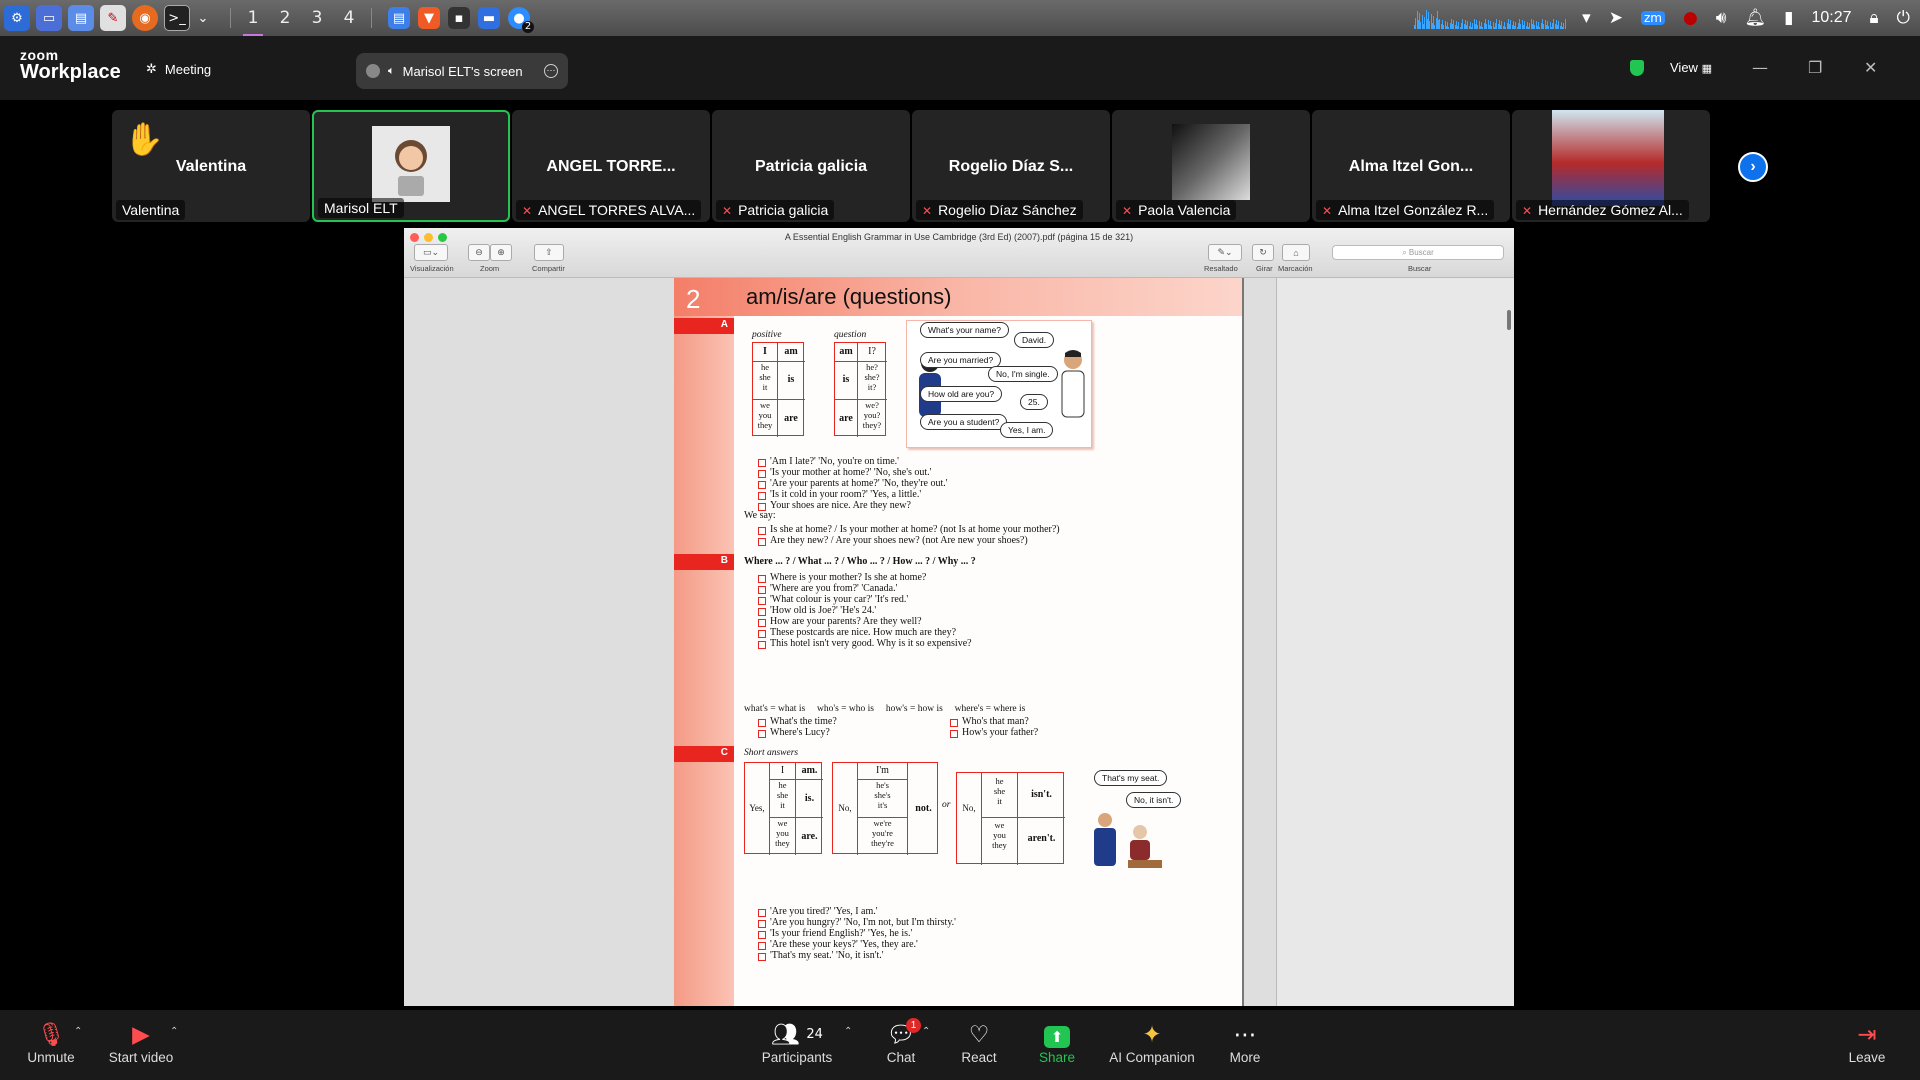  I want to click on participants-button: 👥︎ 24 Participants, so click(797, 1042).